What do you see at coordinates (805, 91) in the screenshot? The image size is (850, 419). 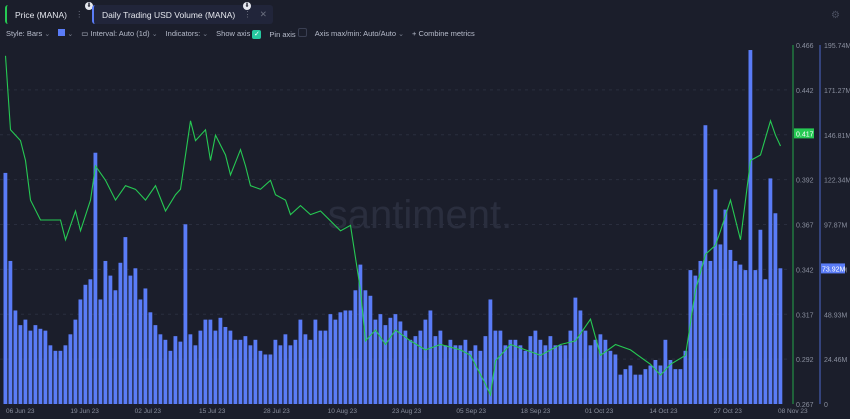 I see `price-tick-label: 0.442` at bounding box center [805, 91].